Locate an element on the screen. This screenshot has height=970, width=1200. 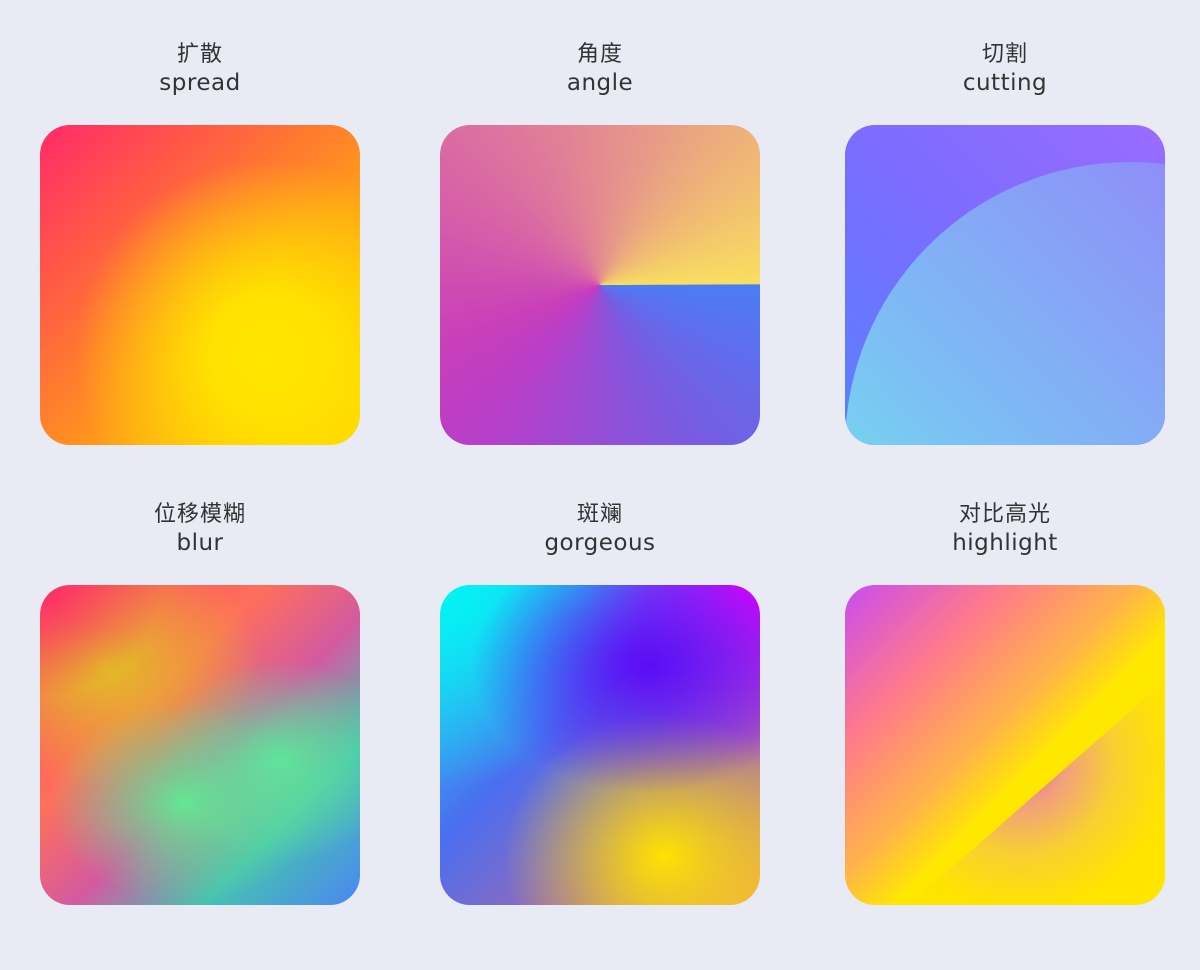
card-title-zh: 斑斓 is located at coordinates (599, 514).